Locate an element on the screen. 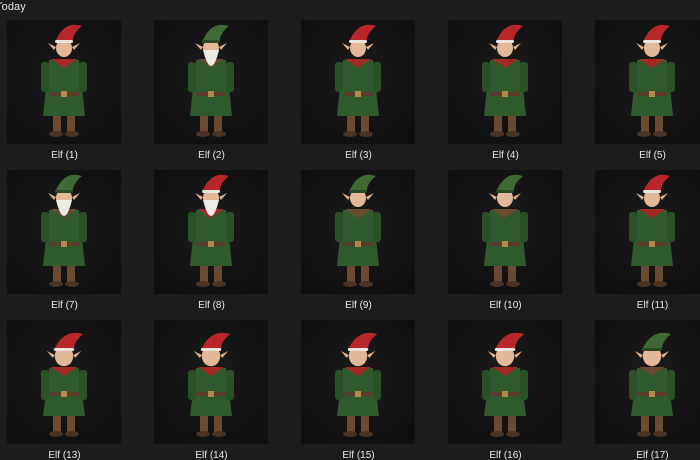 This screenshot has height=460, width=700. file-name: Elf (16) is located at coordinates (505, 455).